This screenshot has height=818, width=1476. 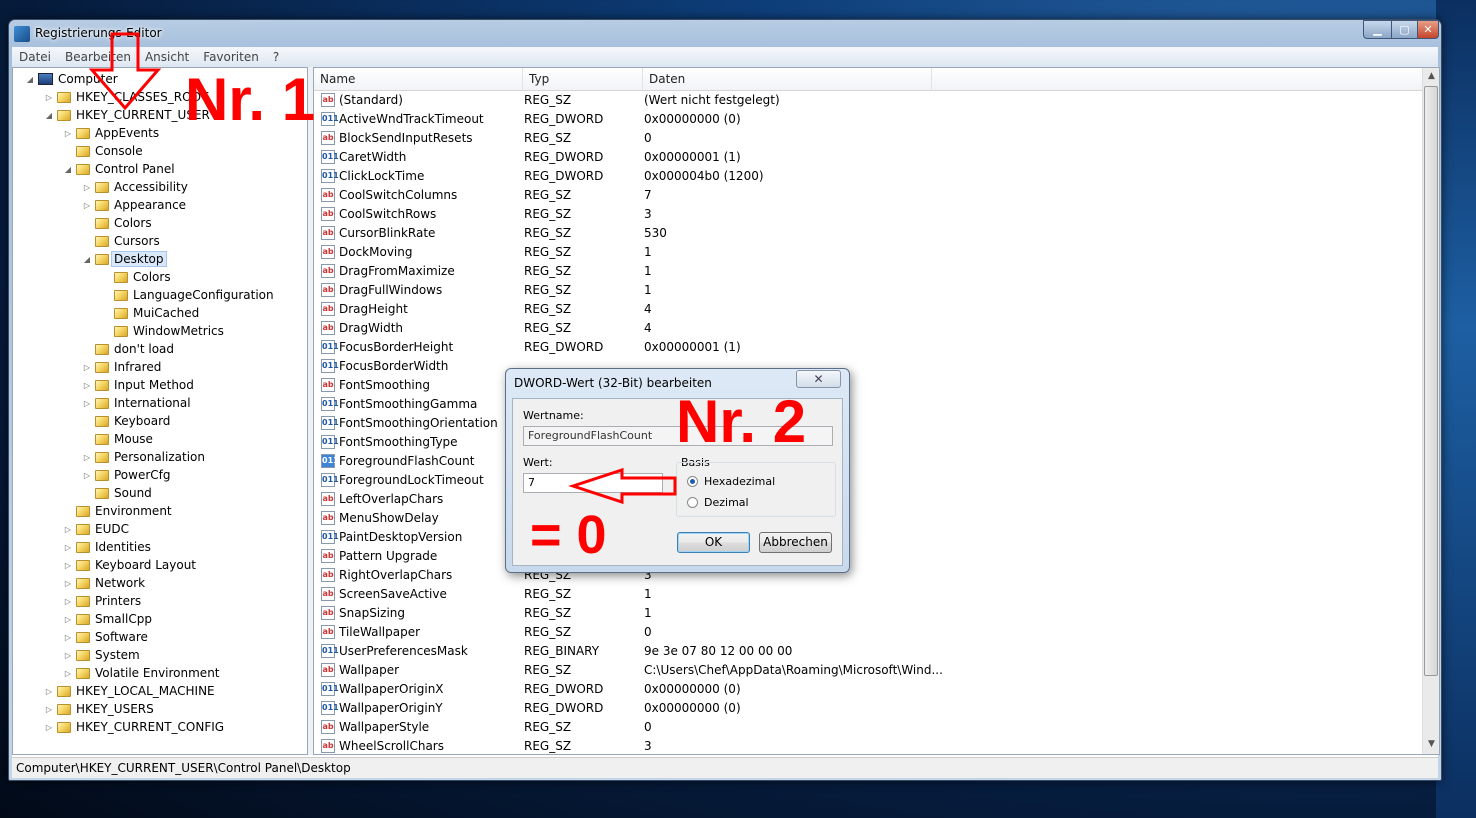 What do you see at coordinates (250, 99) in the screenshot?
I see `annotation-nr1: Nr. 1` at bounding box center [250, 99].